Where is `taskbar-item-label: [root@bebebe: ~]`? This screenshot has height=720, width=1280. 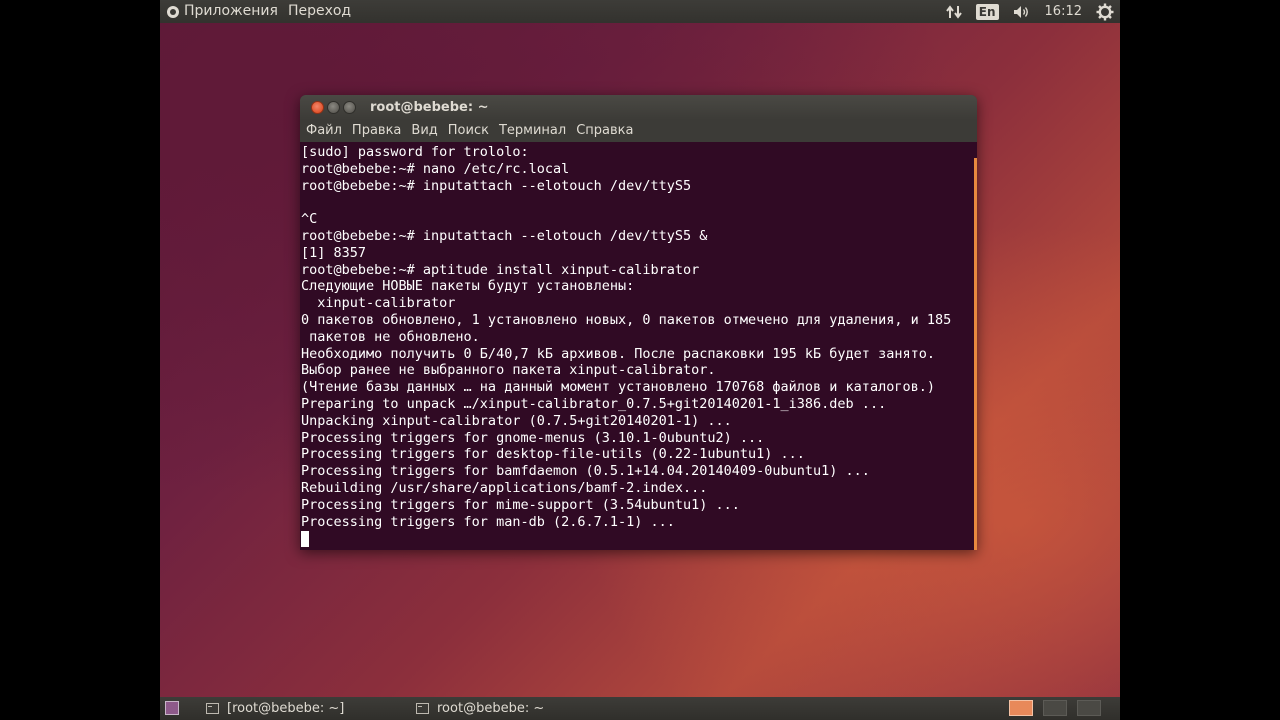 taskbar-item-label: [root@bebebe: ~] is located at coordinates (286, 708).